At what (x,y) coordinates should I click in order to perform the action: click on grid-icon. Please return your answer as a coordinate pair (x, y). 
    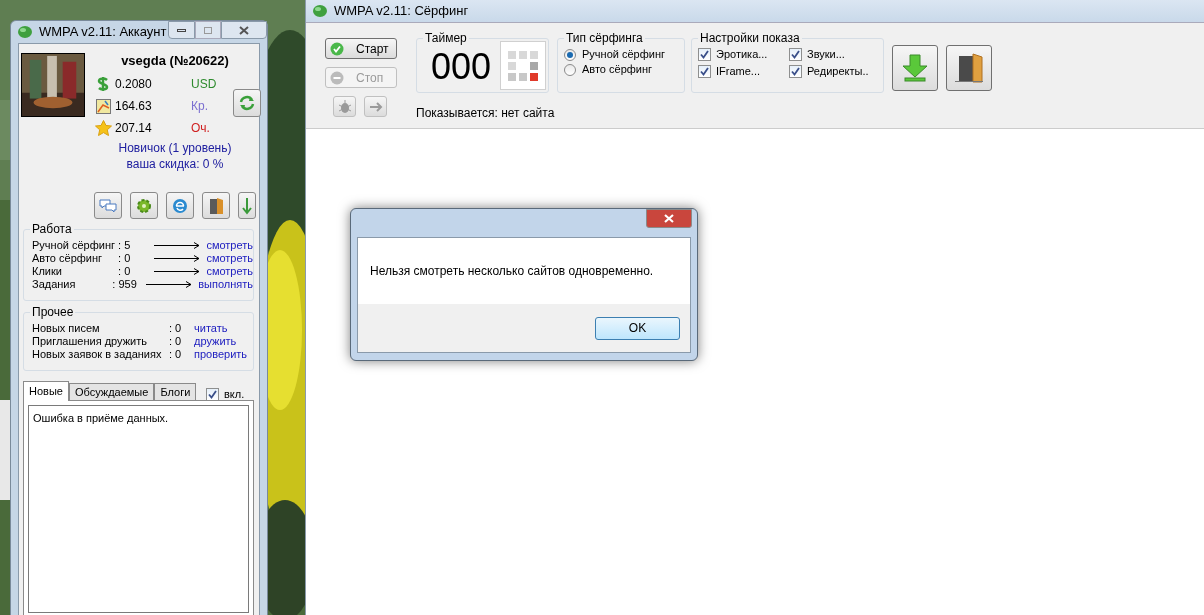
    Looking at the image, I should click on (523, 65).